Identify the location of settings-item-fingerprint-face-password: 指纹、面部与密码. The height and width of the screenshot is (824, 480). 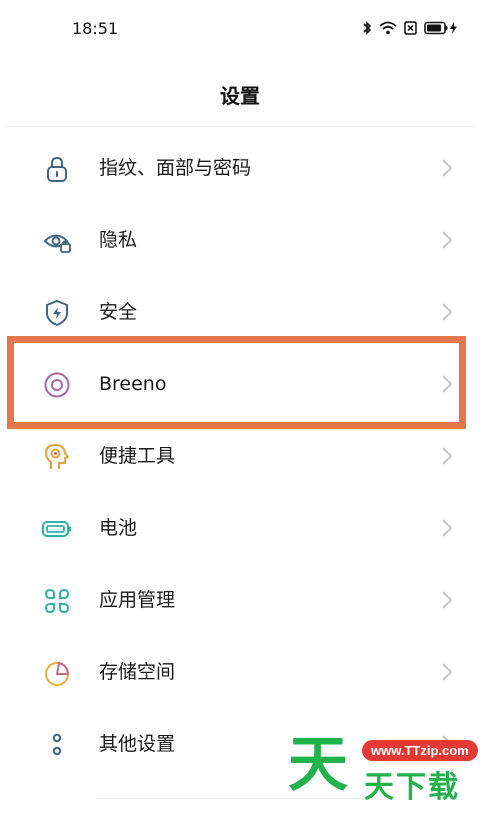
(240, 168).